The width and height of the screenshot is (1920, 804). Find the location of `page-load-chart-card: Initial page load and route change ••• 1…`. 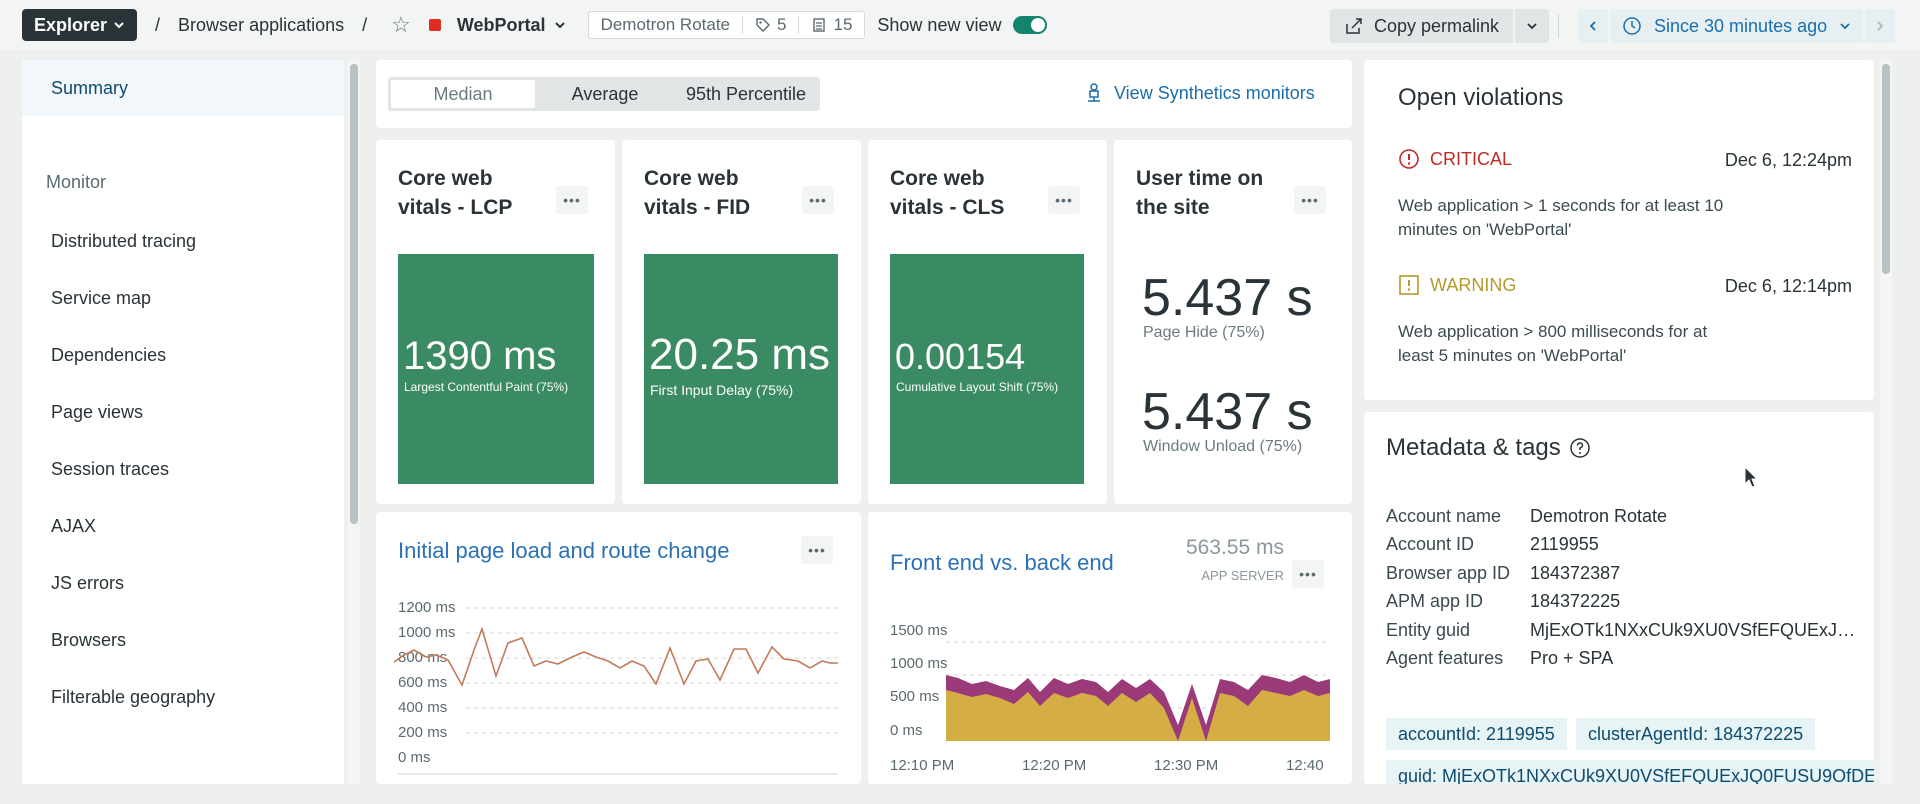

page-load-chart-card: Initial page load and route change ••• 1… is located at coordinates (618, 648).